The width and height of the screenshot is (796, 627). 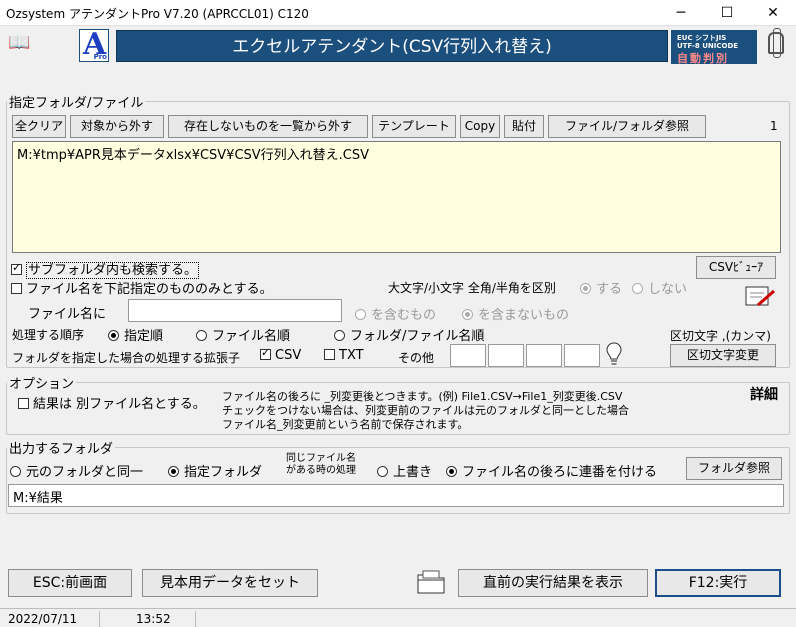 I want to click on case-no-label: しない, so click(x=668, y=289).